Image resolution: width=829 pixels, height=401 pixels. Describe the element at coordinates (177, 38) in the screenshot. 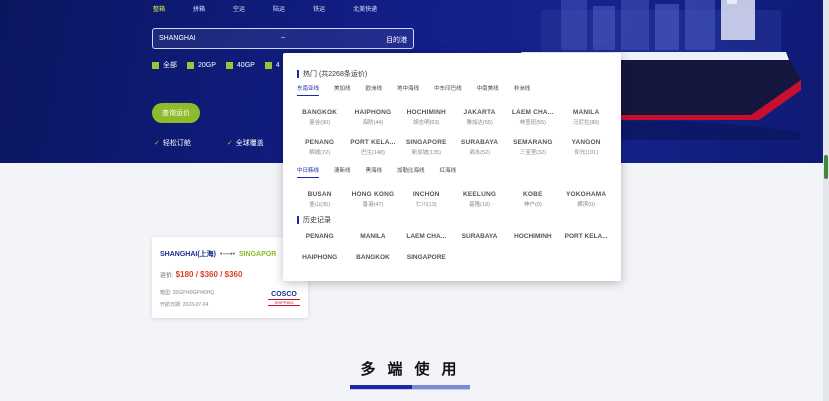

I see `origin-port-input: SHANGHAI` at that location.